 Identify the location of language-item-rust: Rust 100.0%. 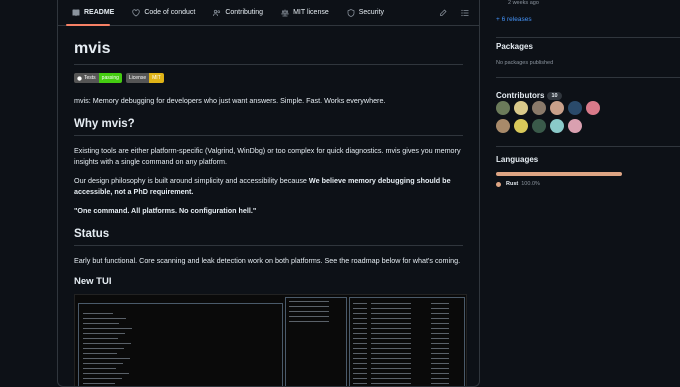
(518, 184).